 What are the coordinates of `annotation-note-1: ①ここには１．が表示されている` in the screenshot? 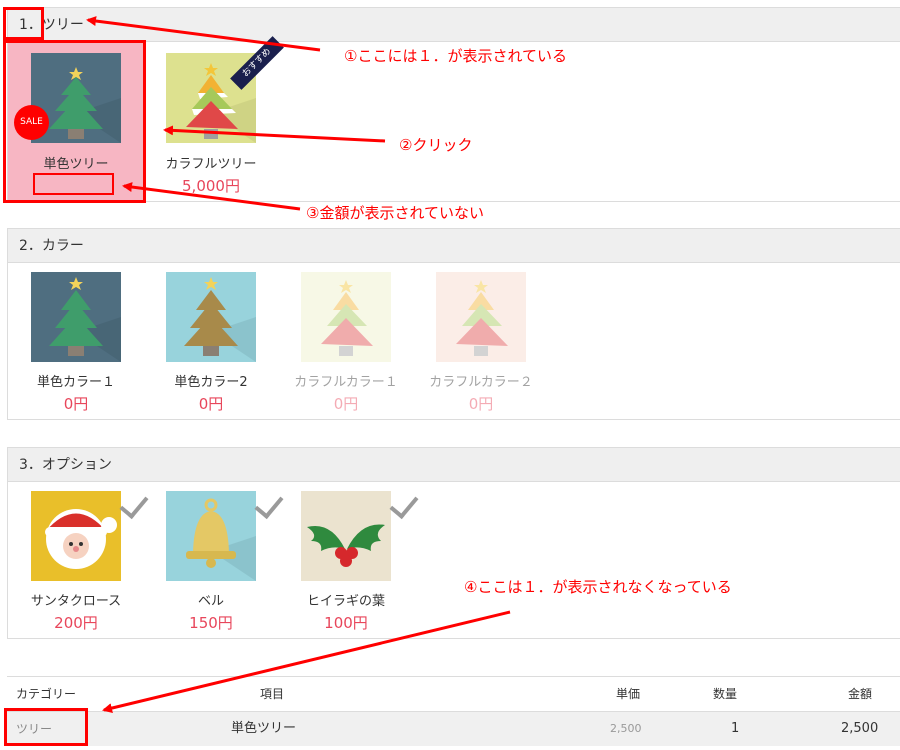 It's located at (455, 56).